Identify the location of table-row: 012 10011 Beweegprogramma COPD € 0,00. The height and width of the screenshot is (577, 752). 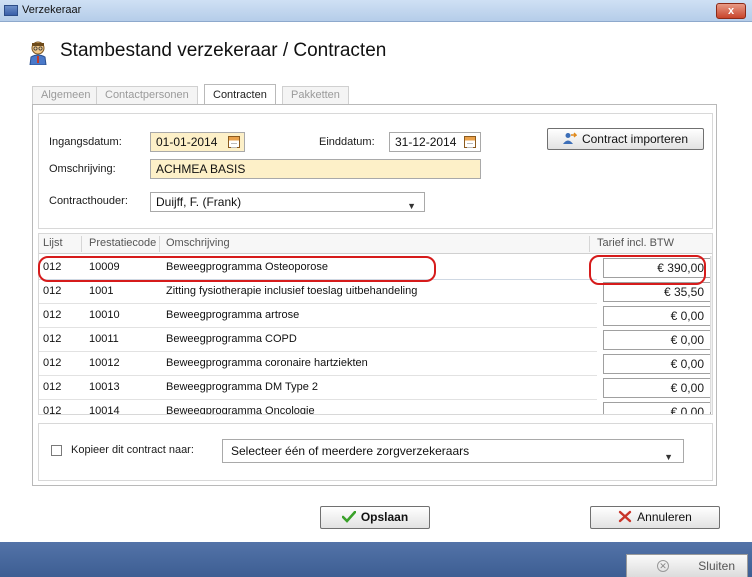
(375, 340).